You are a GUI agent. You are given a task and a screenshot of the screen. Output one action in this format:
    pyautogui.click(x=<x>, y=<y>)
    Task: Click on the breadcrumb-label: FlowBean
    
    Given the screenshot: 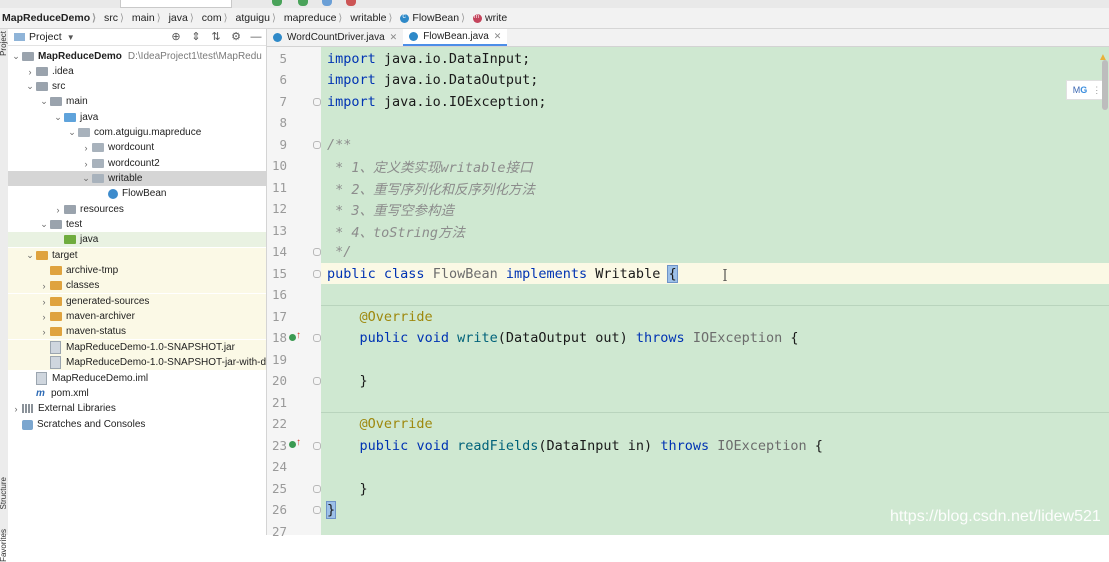 What is the action you would take?
    pyautogui.click(x=436, y=18)
    